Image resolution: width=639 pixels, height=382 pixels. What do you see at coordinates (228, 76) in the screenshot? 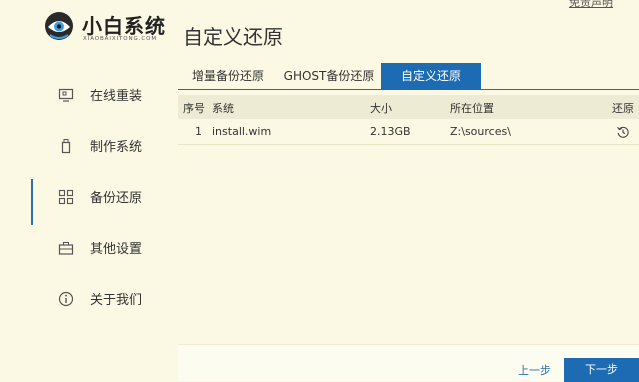
I see `tab-incremental-backup-restore: 增量备份还原` at bounding box center [228, 76].